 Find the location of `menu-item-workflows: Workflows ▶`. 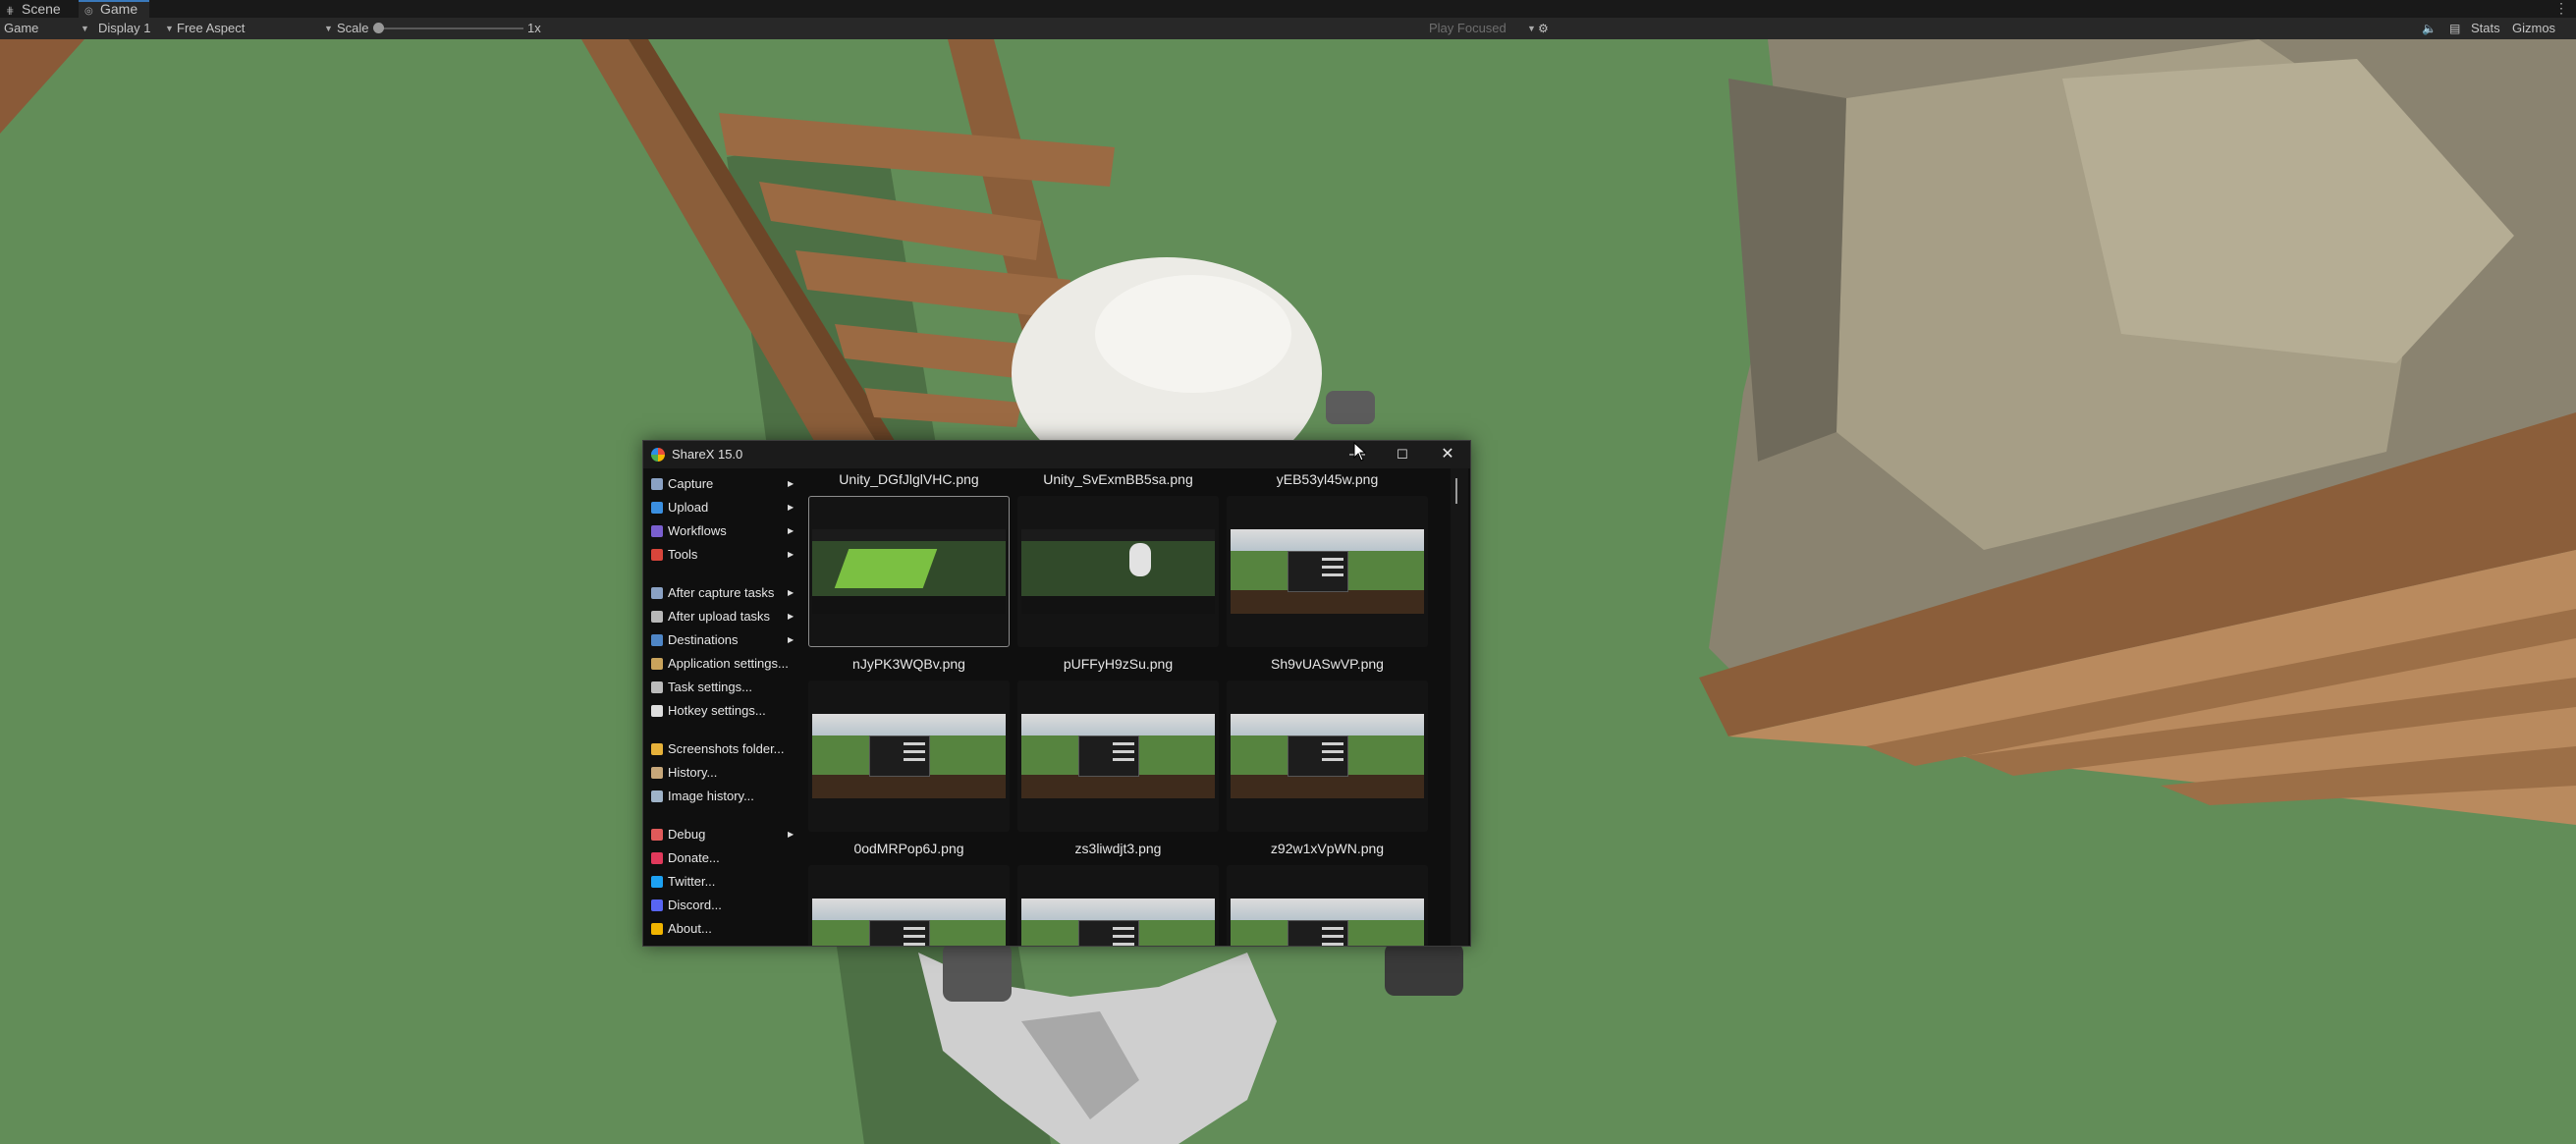

menu-item-workflows: Workflows ▶ is located at coordinates (724, 531).